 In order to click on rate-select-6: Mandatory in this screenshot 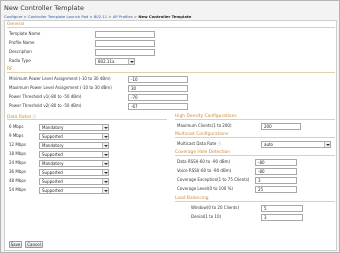, I will do `click(74, 127)`.